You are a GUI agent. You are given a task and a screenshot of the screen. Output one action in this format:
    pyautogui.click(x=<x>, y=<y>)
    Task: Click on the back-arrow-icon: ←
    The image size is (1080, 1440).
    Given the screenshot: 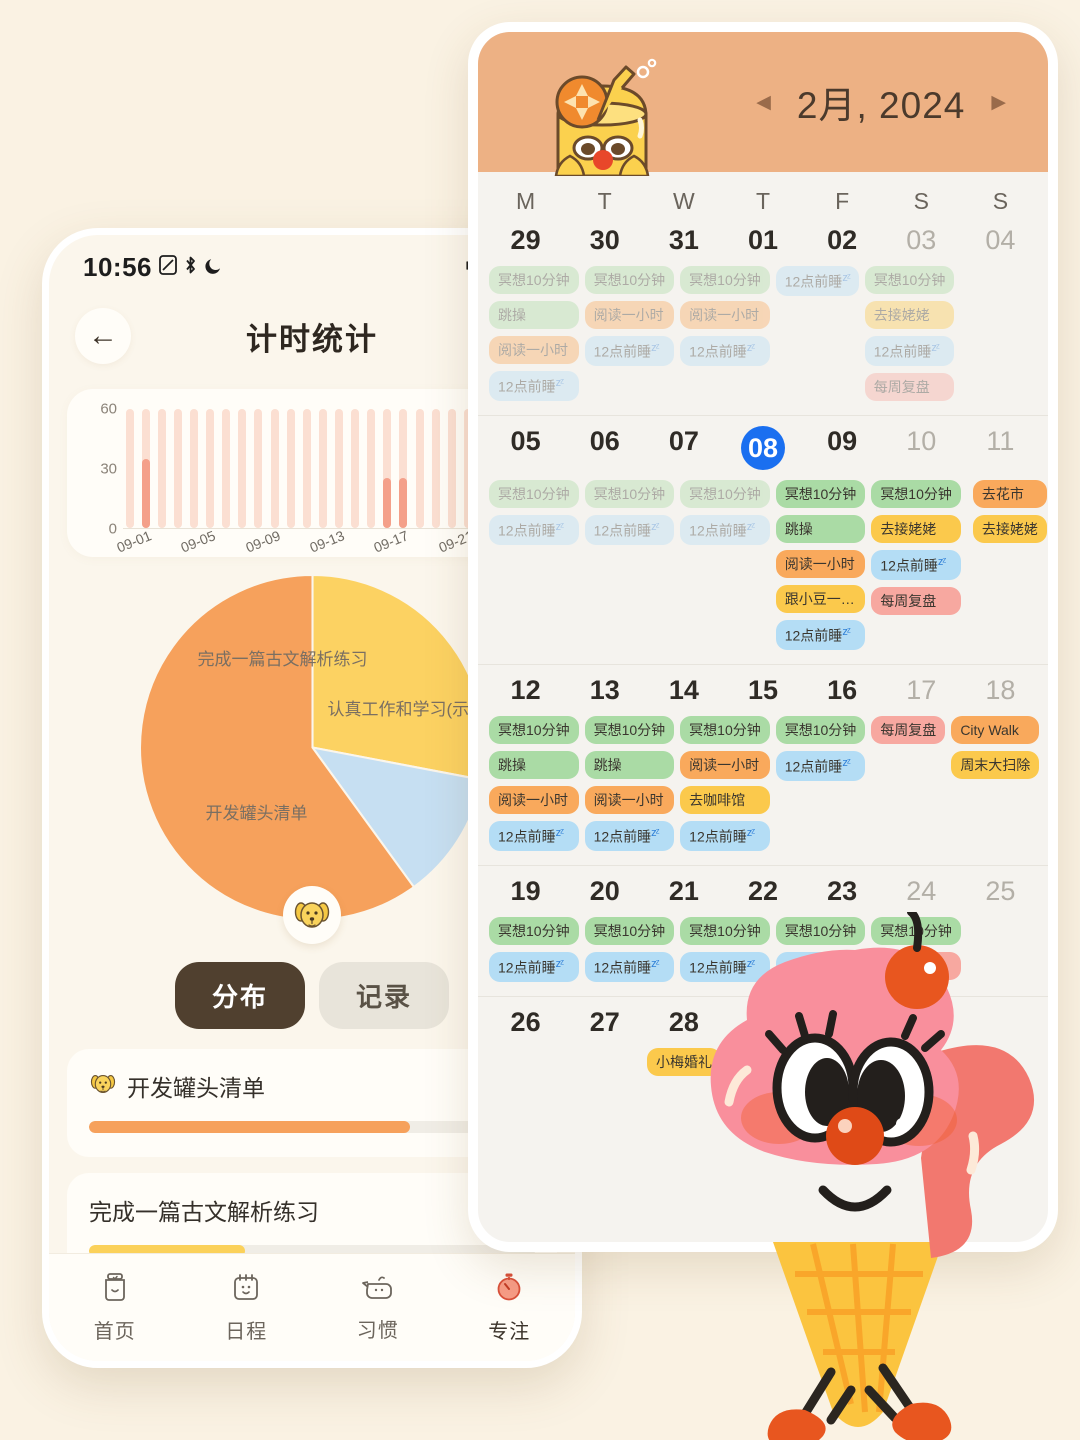 What is the action you would take?
    pyautogui.click(x=103, y=336)
    